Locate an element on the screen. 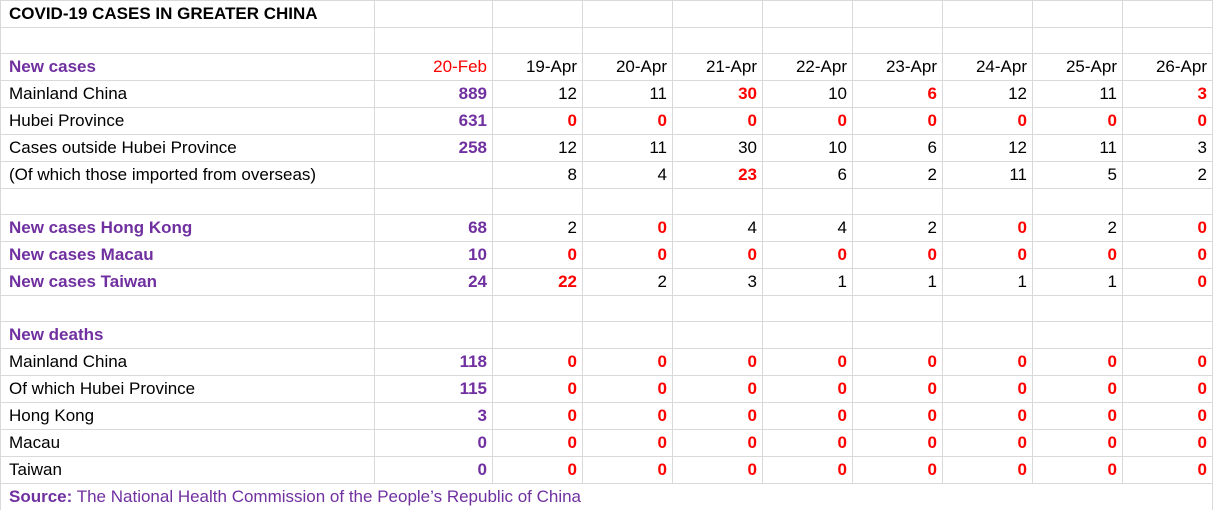 This screenshot has height=525, width=1222. row-label: New cases Macau is located at coordinates (187, 255).